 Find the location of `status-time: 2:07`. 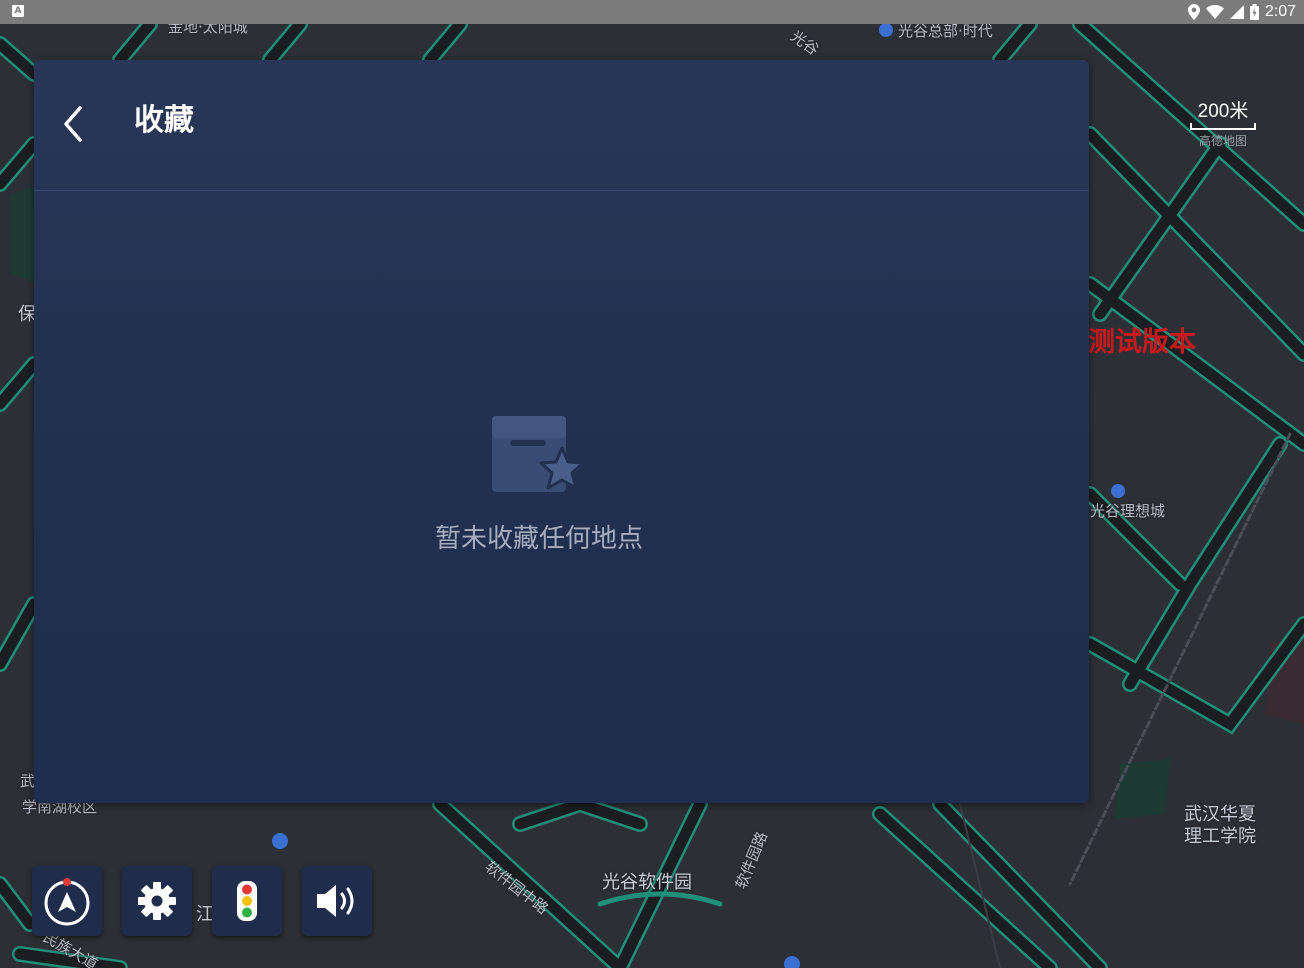

status-time: 2:07 is located at coordinates (1280, 11).